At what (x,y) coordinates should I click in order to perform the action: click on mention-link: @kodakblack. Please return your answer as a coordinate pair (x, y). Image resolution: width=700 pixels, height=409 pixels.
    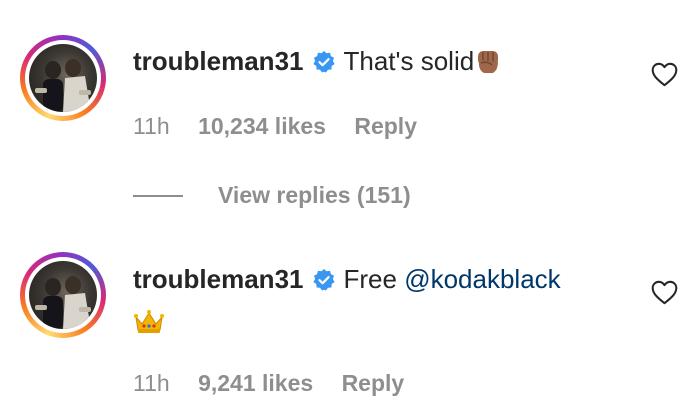
    Looking at the image, I should click on (482, 279).